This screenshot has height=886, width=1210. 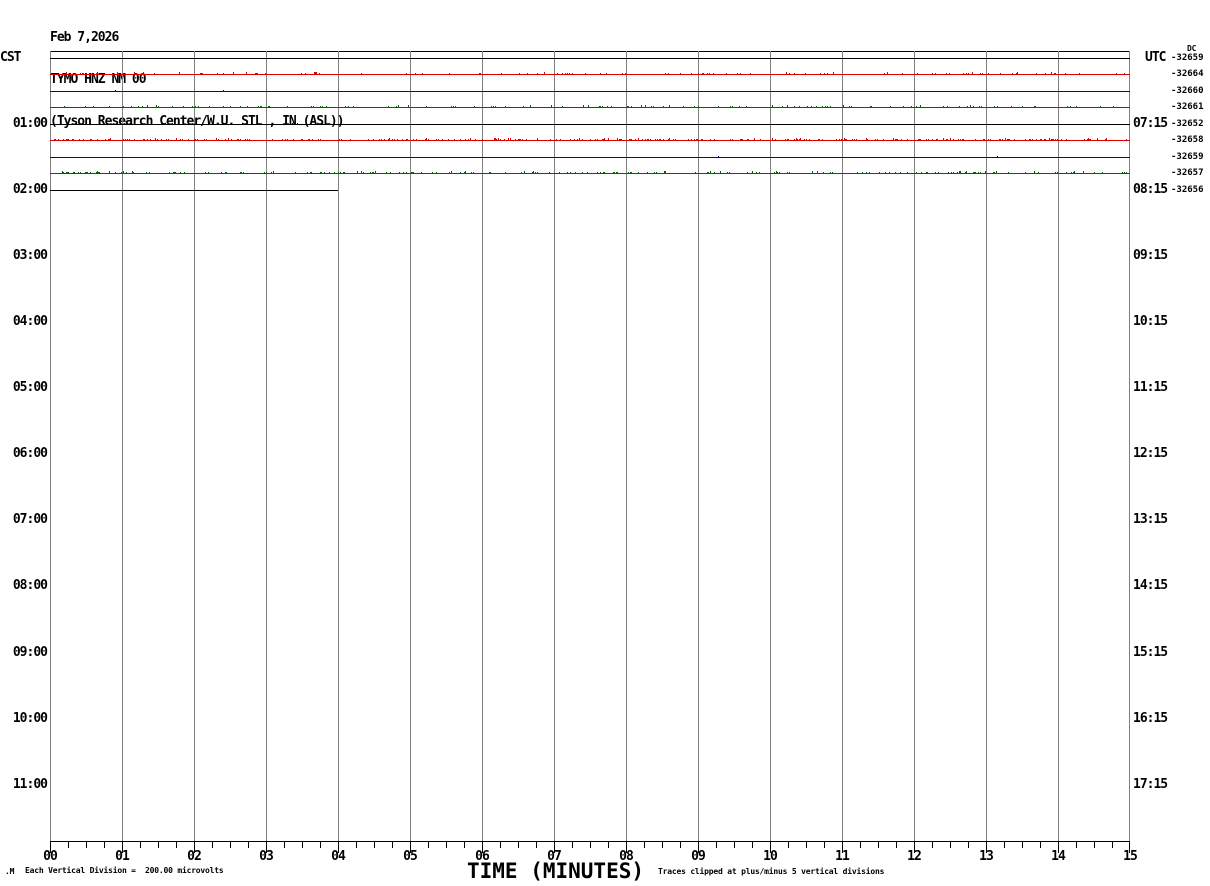 What do you see at coordinates (1187, 91) in the screenshot?
I see `dc-value: -32660` at bounding box center [1187, 91].